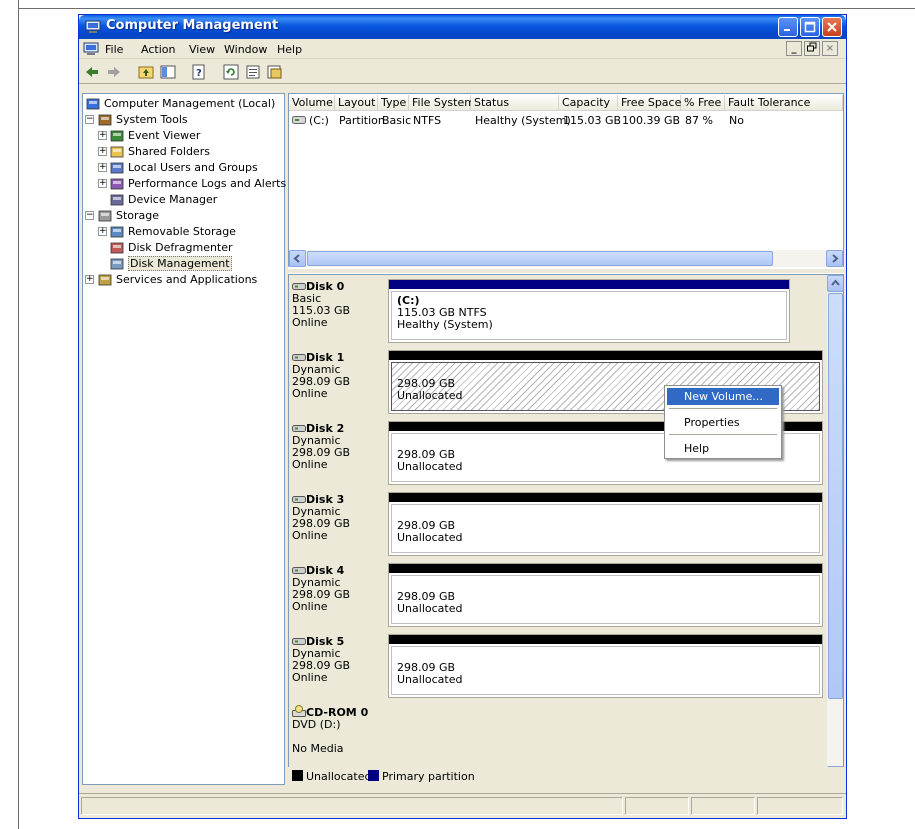 The image size is (915, 829). What do you see at coordinates (202, 49) in the screenshot?
I see `menu-view: View` at bounding box center [202, 49].